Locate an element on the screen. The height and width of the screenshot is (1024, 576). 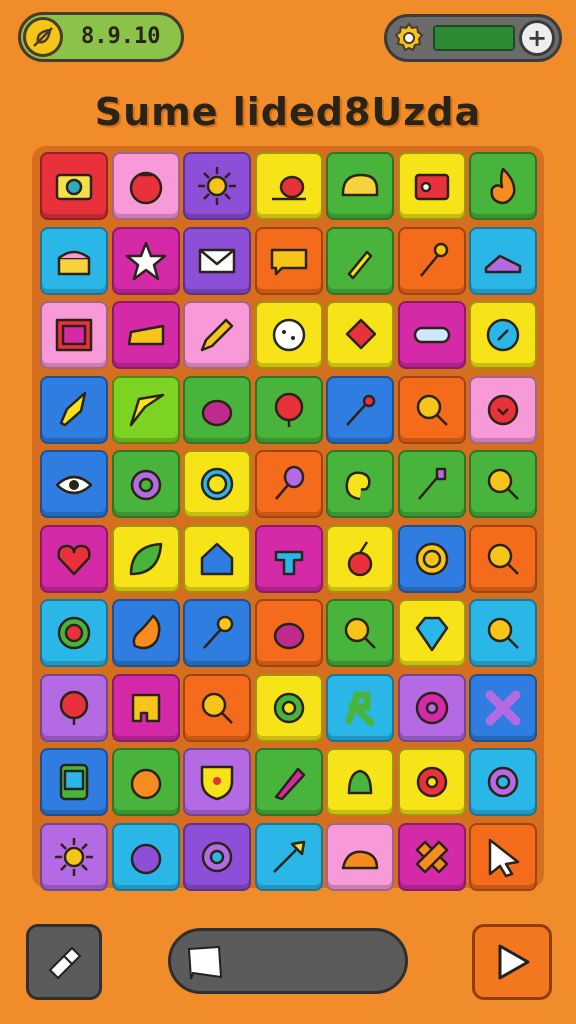
sun-icon is located at coordinates (217, 186).